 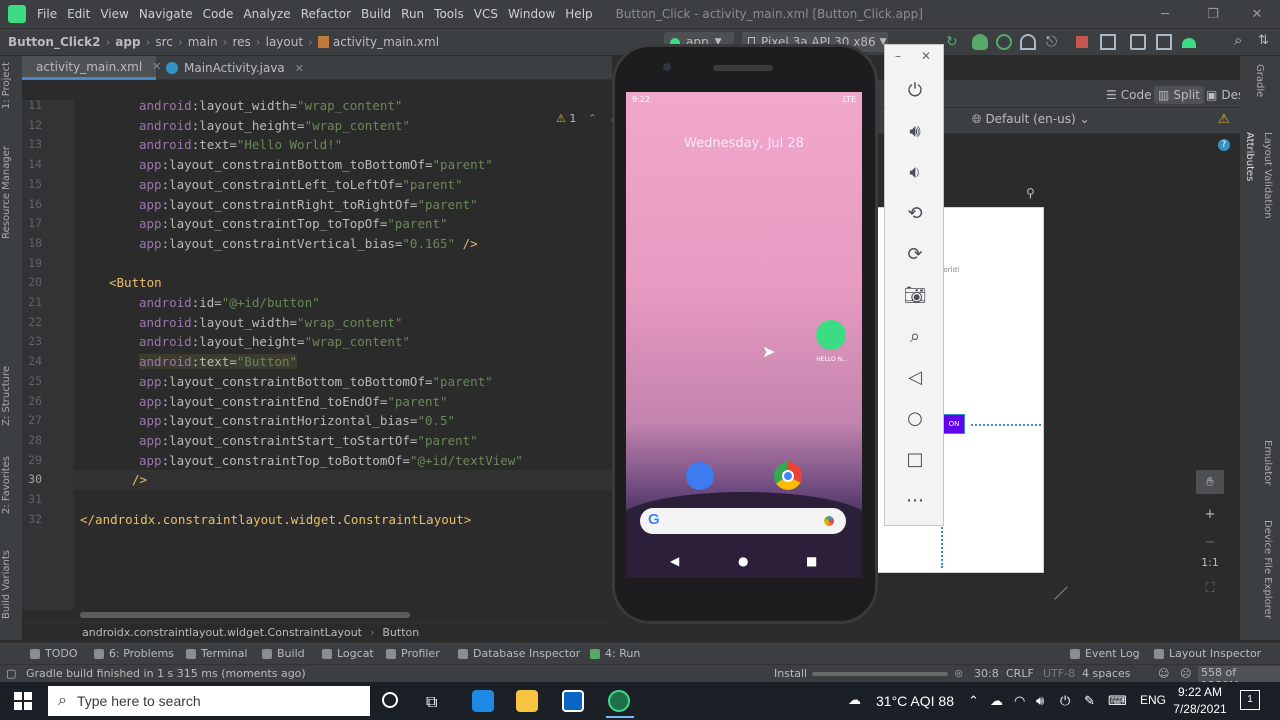 What do you see at coordinates (531, 14) in the screenshot?
I see `menu-window: Window` at bounding box center [531, 14].